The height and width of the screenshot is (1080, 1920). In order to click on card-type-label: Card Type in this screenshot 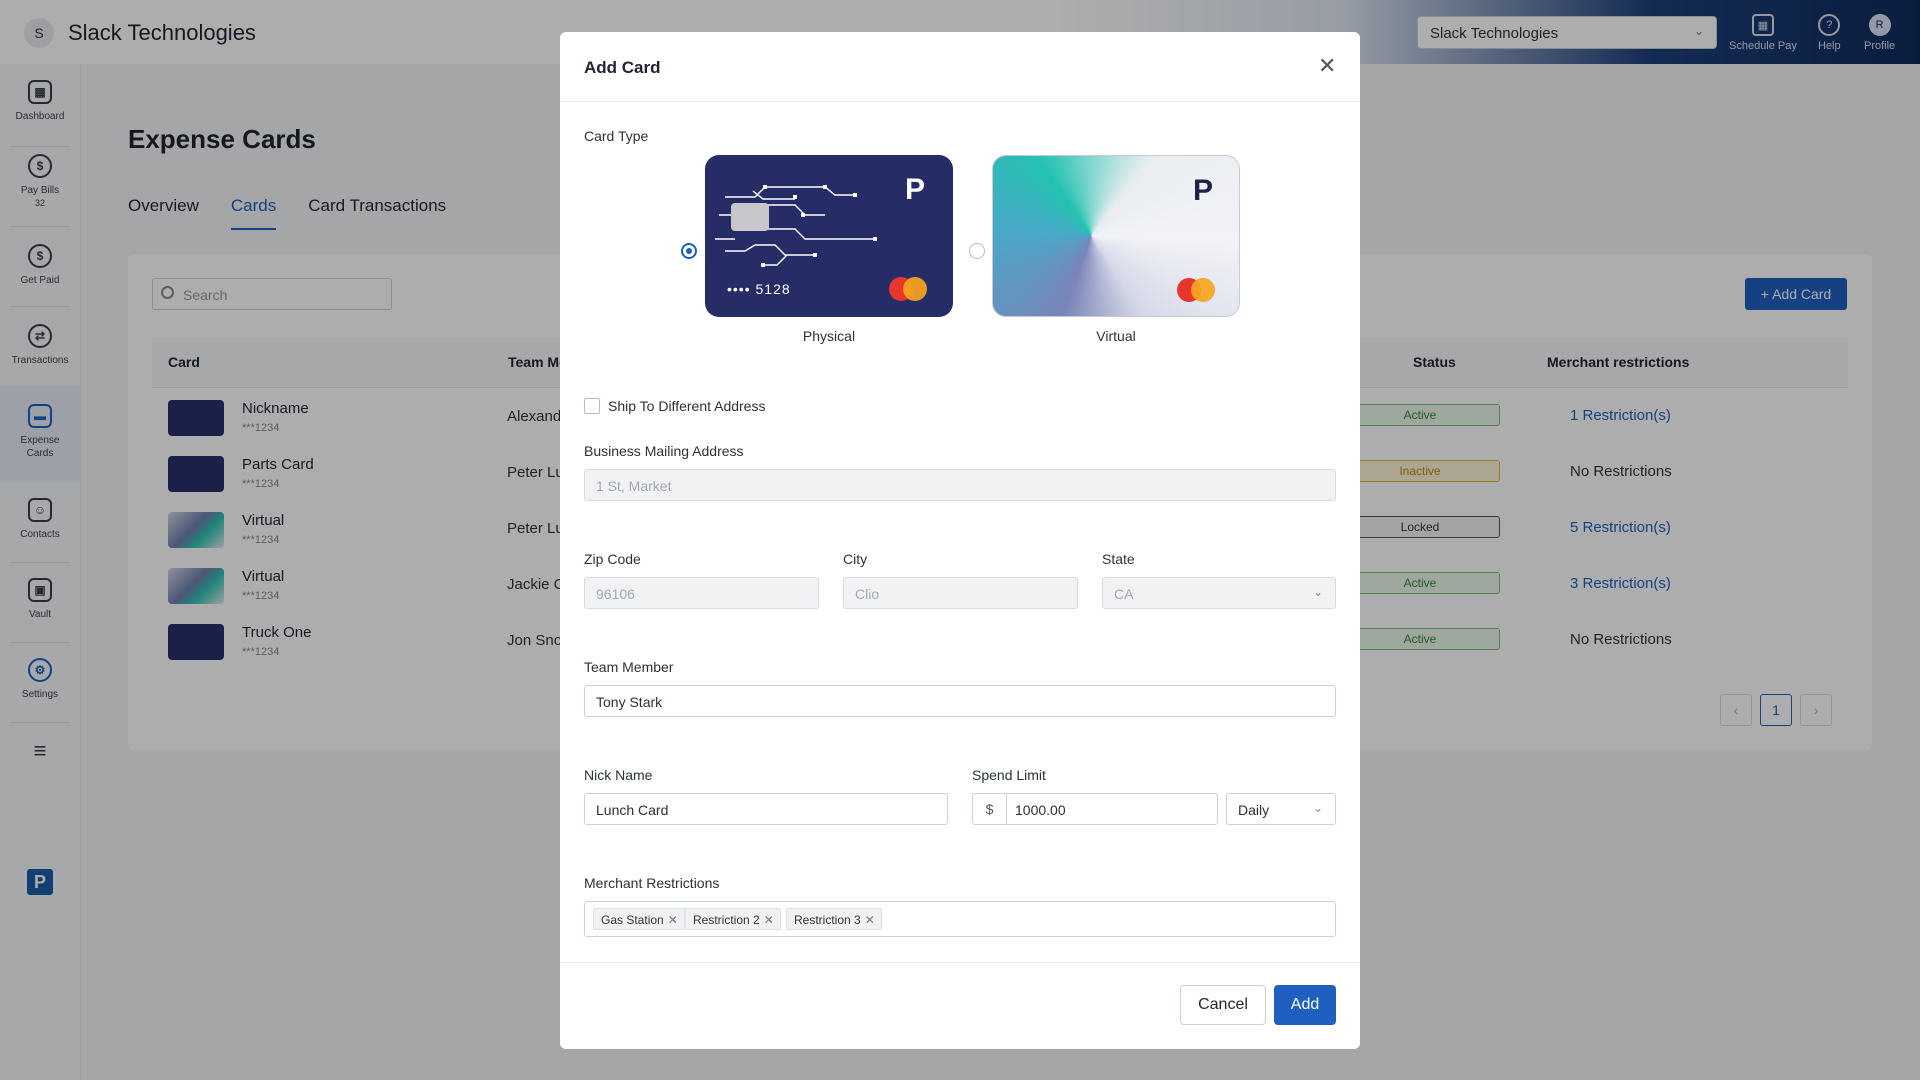, I will do `click(616, 136)`.